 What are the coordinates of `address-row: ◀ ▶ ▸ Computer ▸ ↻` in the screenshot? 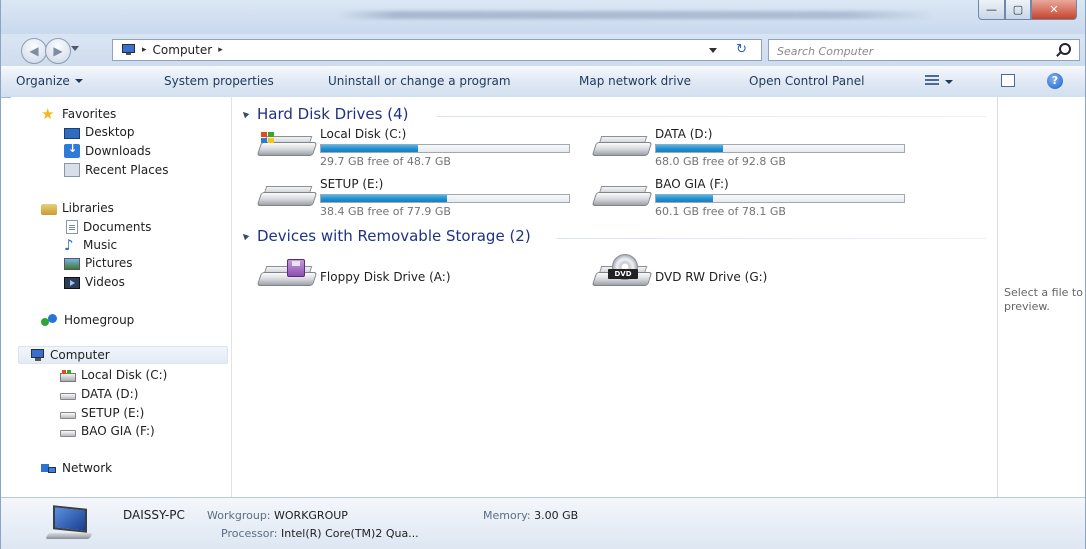 It's located at (543, 59).